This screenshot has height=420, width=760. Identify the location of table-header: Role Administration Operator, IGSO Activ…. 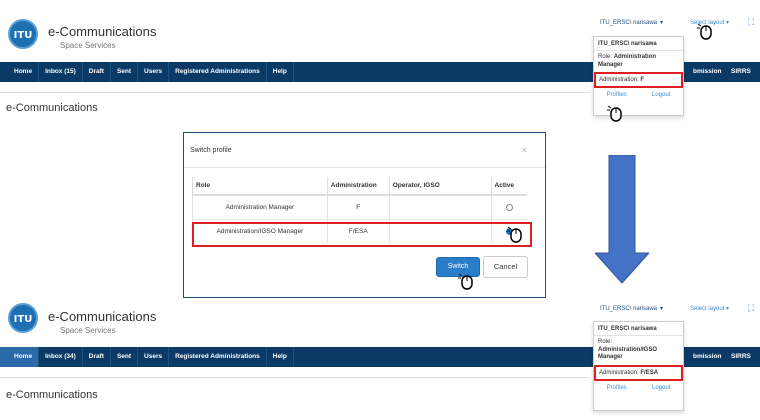
(359, 186).